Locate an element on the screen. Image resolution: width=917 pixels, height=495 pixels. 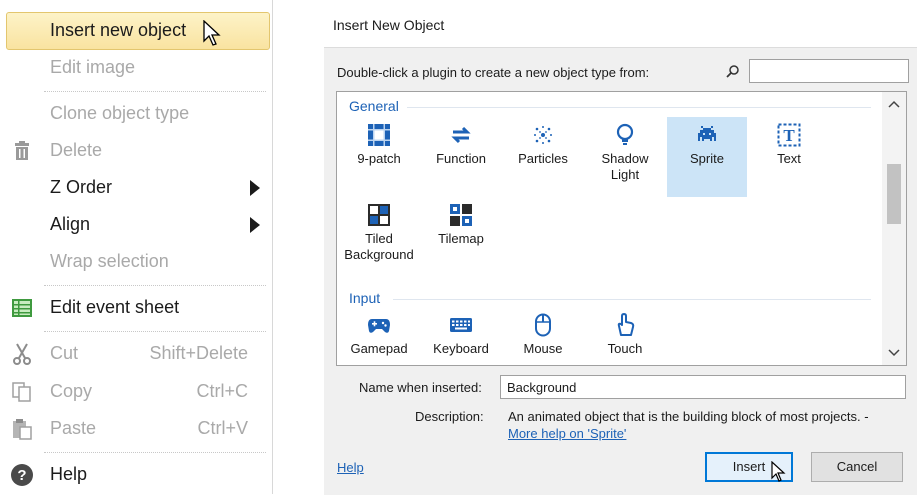
plugin-keyboard: Keyboard is located at coordinates (461, 336).